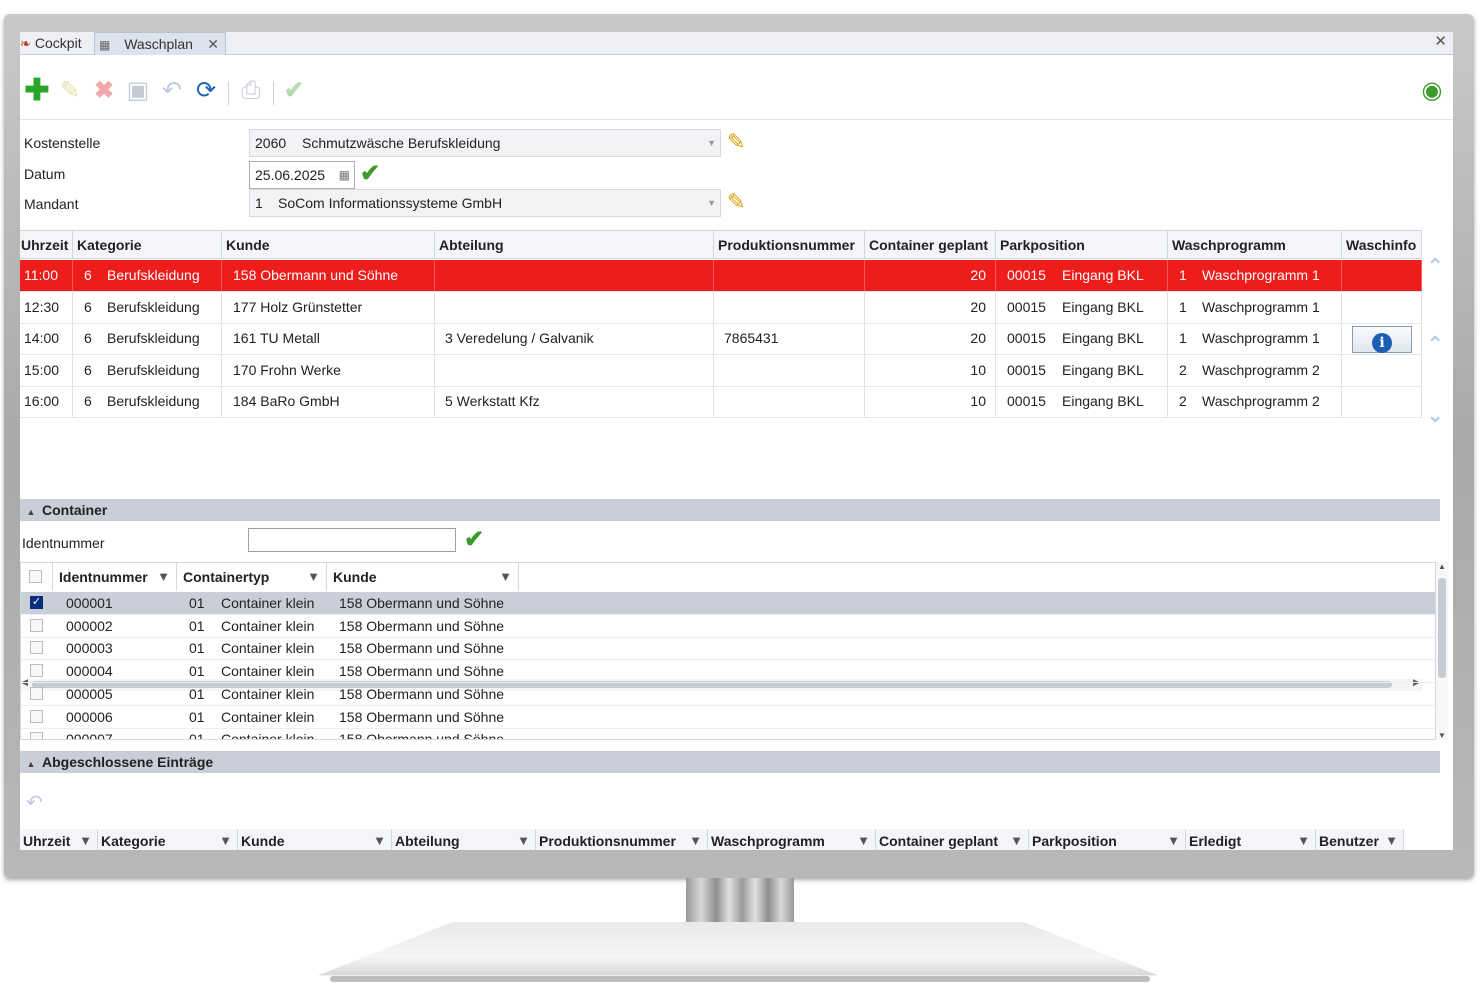  Describe the element at coordinates (1435, 415) in the screenshot. I see `move-down-icon: ⌄` at that location.